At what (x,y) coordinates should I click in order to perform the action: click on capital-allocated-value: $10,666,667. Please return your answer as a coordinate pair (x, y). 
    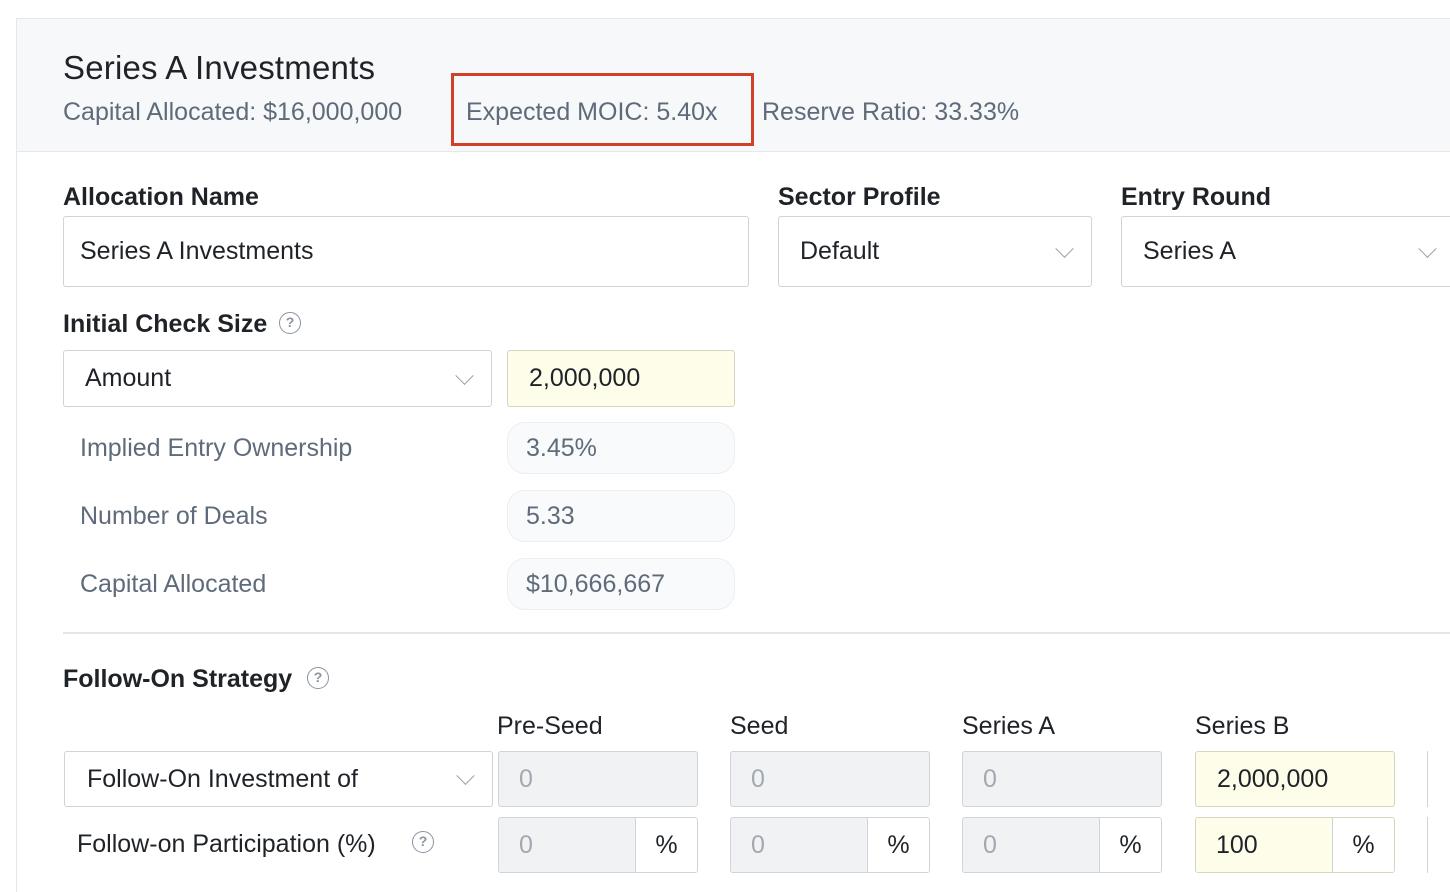
    Looking at the image, I should click on (621, 584).